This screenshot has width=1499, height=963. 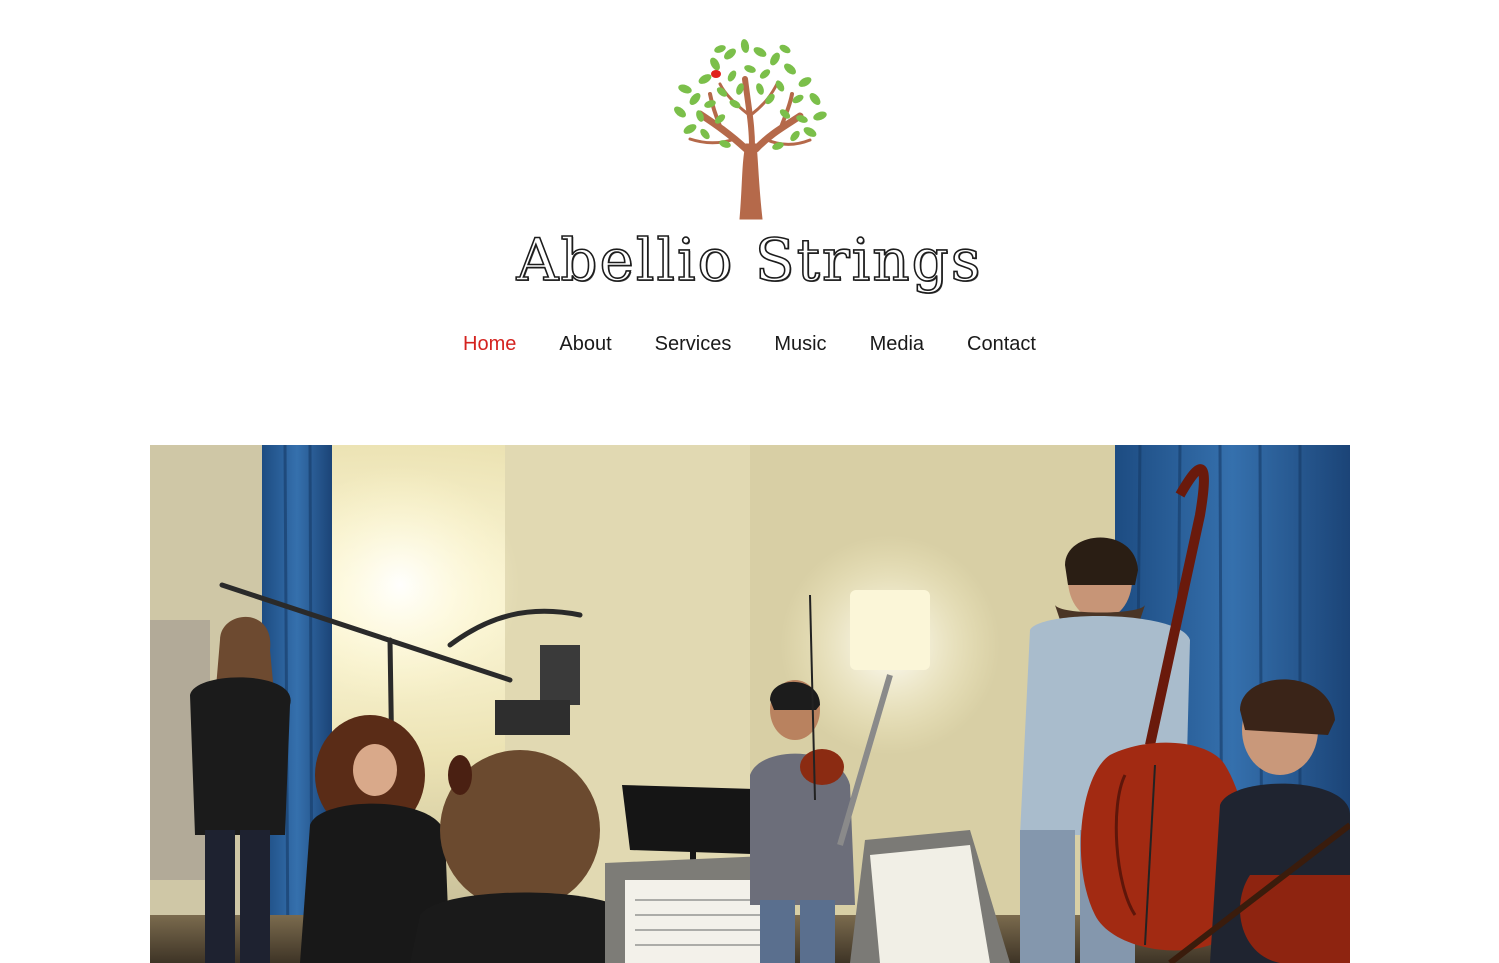 I want to click on site-logo-text: Abellio Strings, so click(x=749, y=260).